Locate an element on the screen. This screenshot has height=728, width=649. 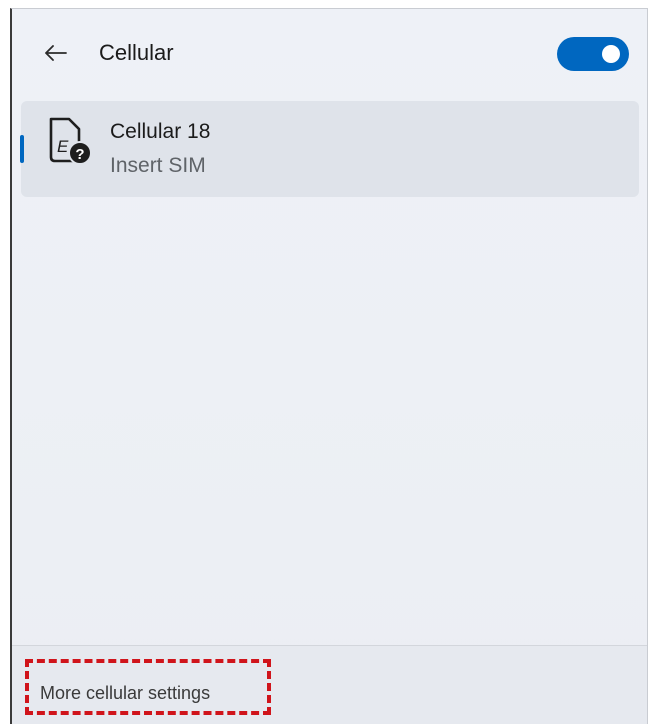
toggle-knob is located at coordinates (611, 54).